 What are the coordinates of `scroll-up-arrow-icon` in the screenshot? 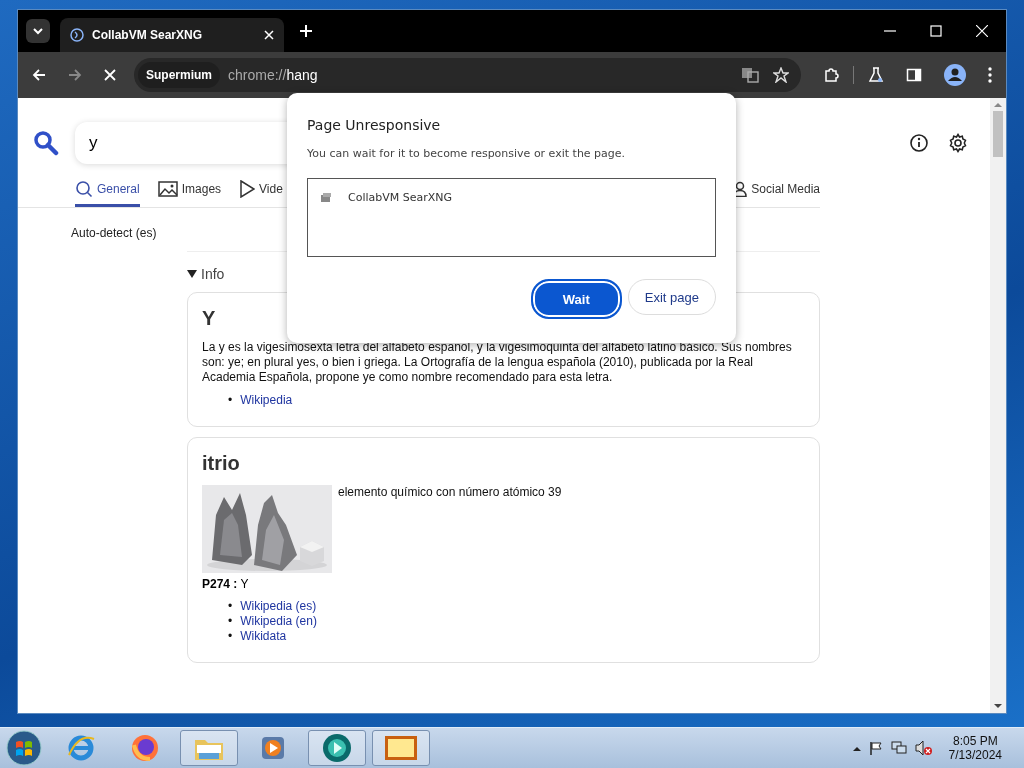 It's located at (998, 104).